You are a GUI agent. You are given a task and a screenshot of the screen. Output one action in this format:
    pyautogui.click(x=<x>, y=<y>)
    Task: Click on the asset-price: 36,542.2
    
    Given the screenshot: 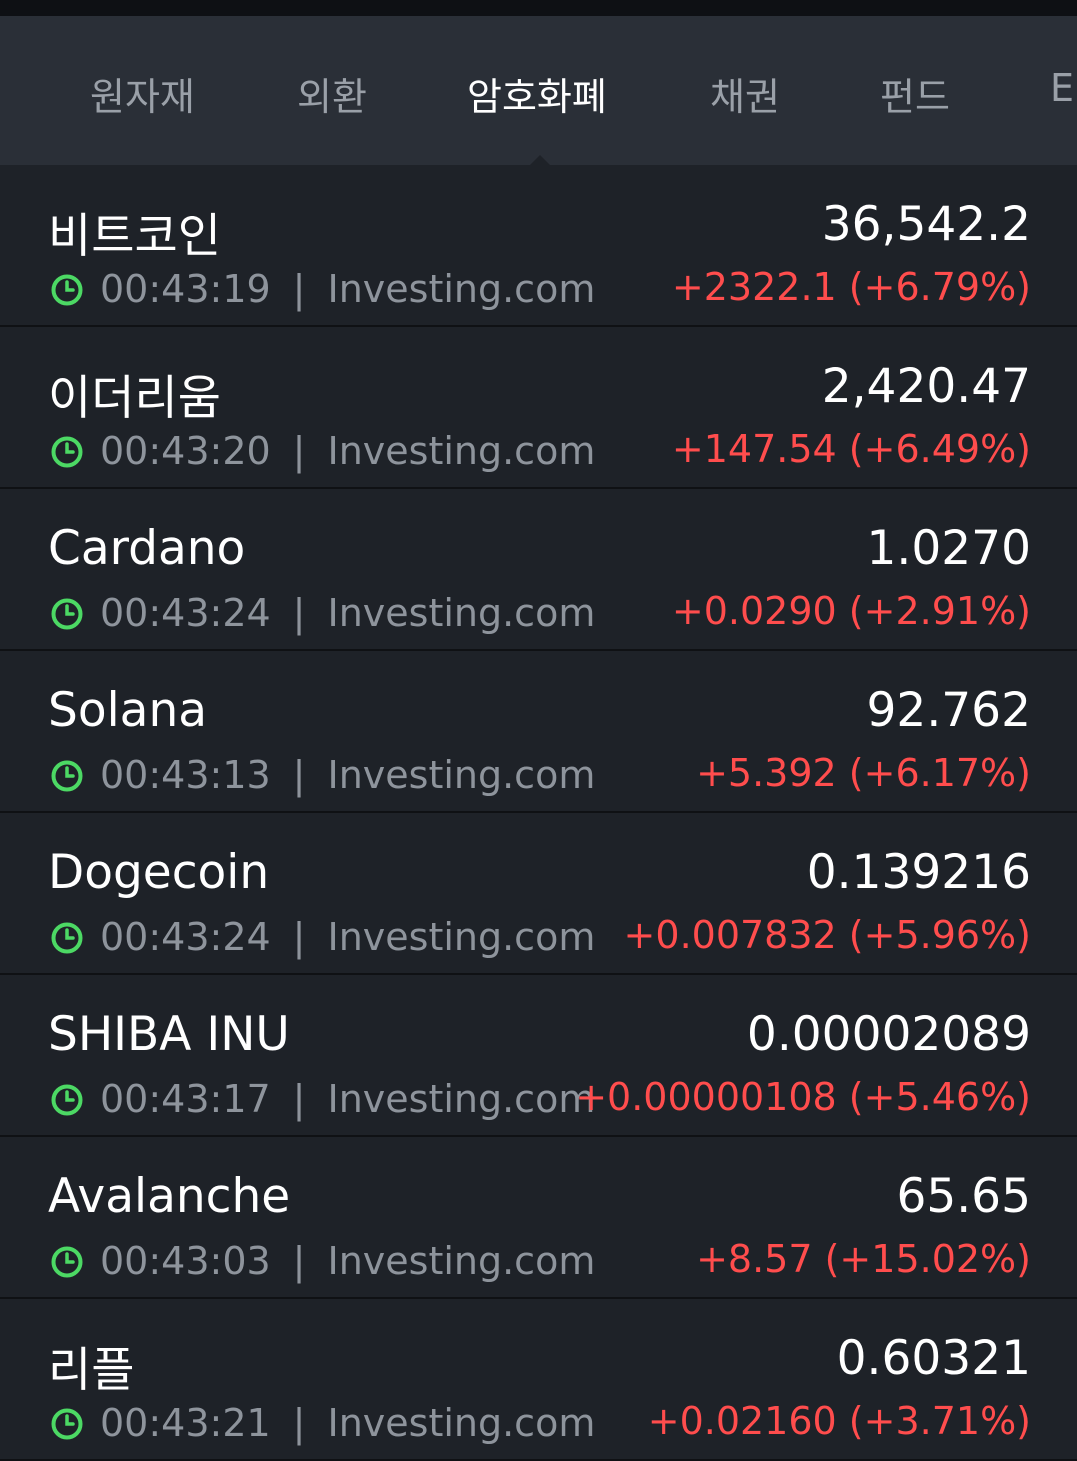 What is the action you would take?
    pyautogui.click(x=926, y=224)
    